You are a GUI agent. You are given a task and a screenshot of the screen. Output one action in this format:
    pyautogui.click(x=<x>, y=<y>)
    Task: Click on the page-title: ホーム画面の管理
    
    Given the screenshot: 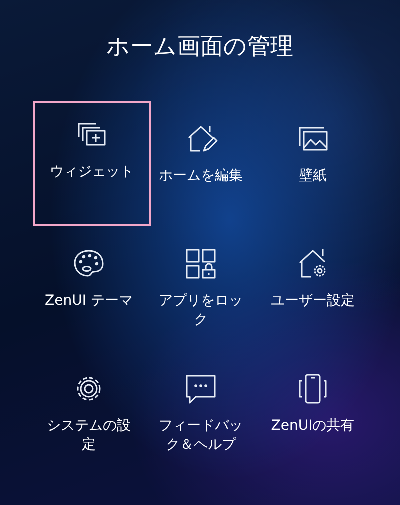 What is the action you would take?
    pyautogui.click(x=200, y=47)
    